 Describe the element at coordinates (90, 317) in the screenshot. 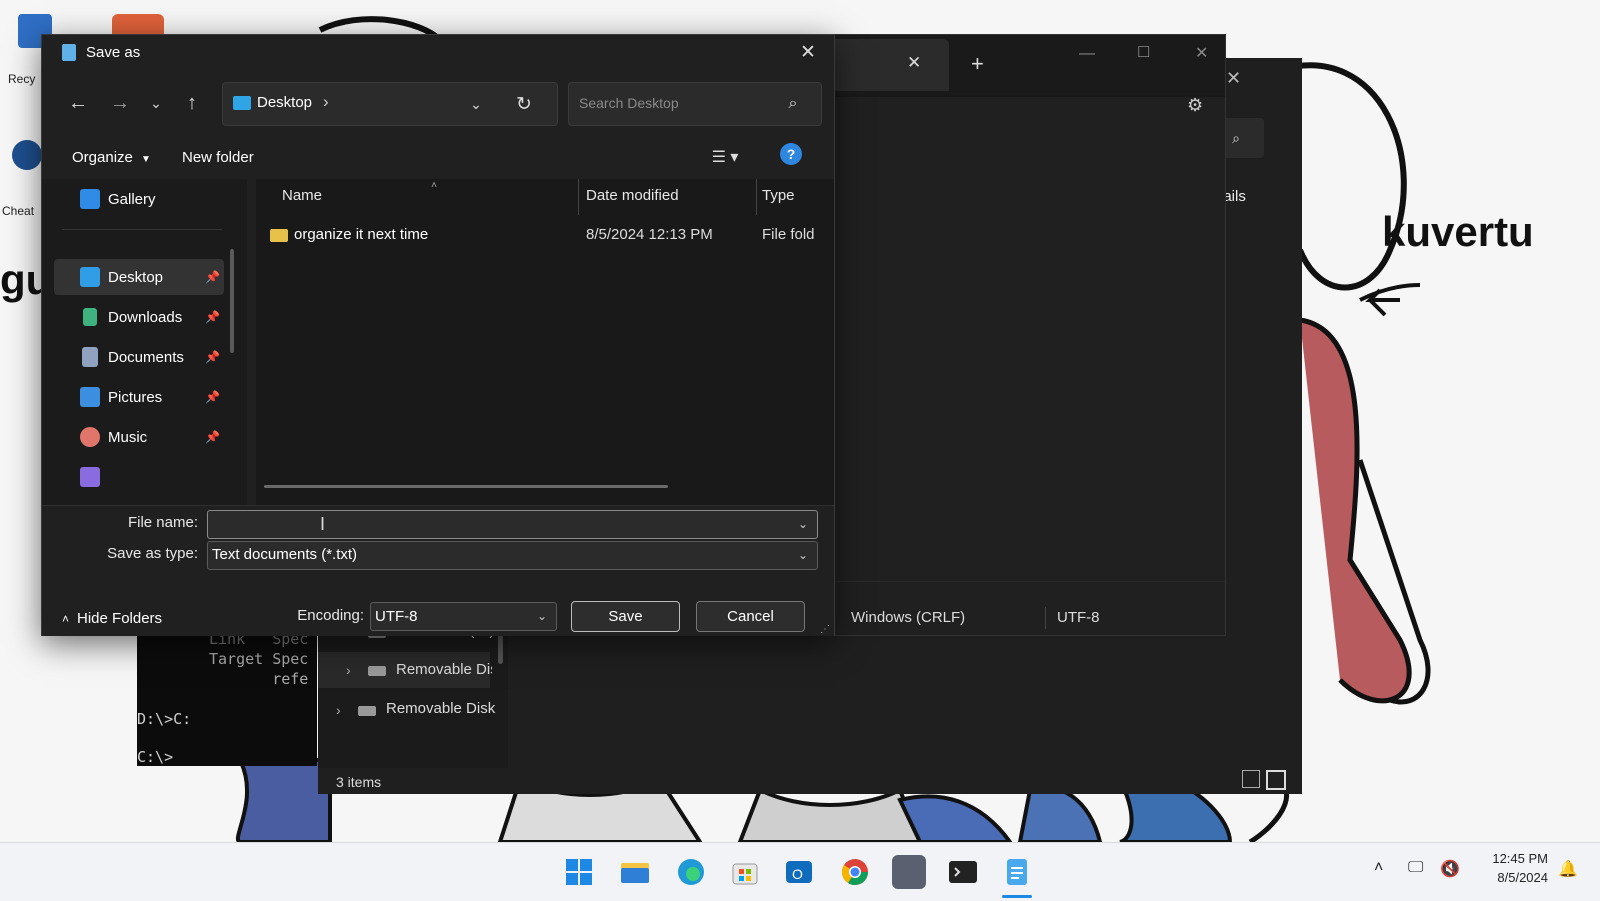

I see `download-icon` at that location.